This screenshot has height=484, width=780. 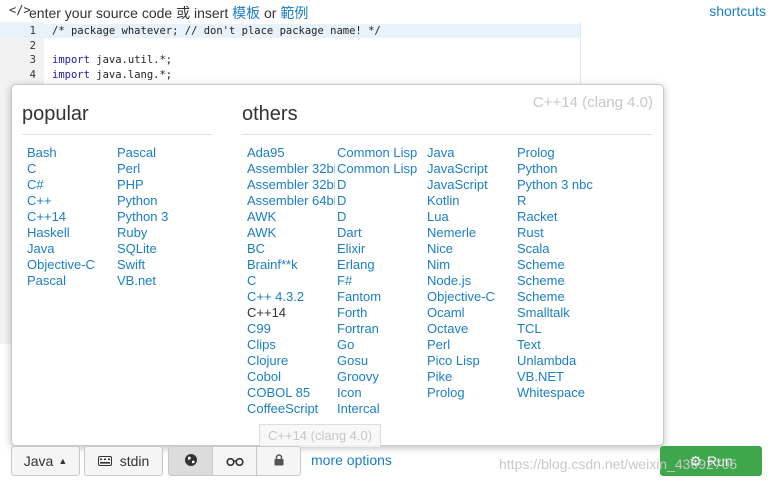 I want to click on language-option: Nemerle, so click(x=471, y=233).